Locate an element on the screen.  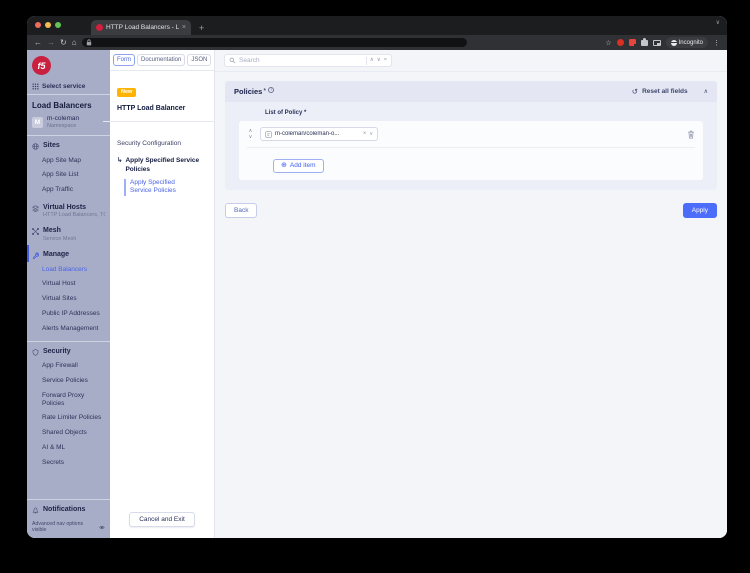
collapse-chevron-icon: ∧ is located at coordinates (706, 91).